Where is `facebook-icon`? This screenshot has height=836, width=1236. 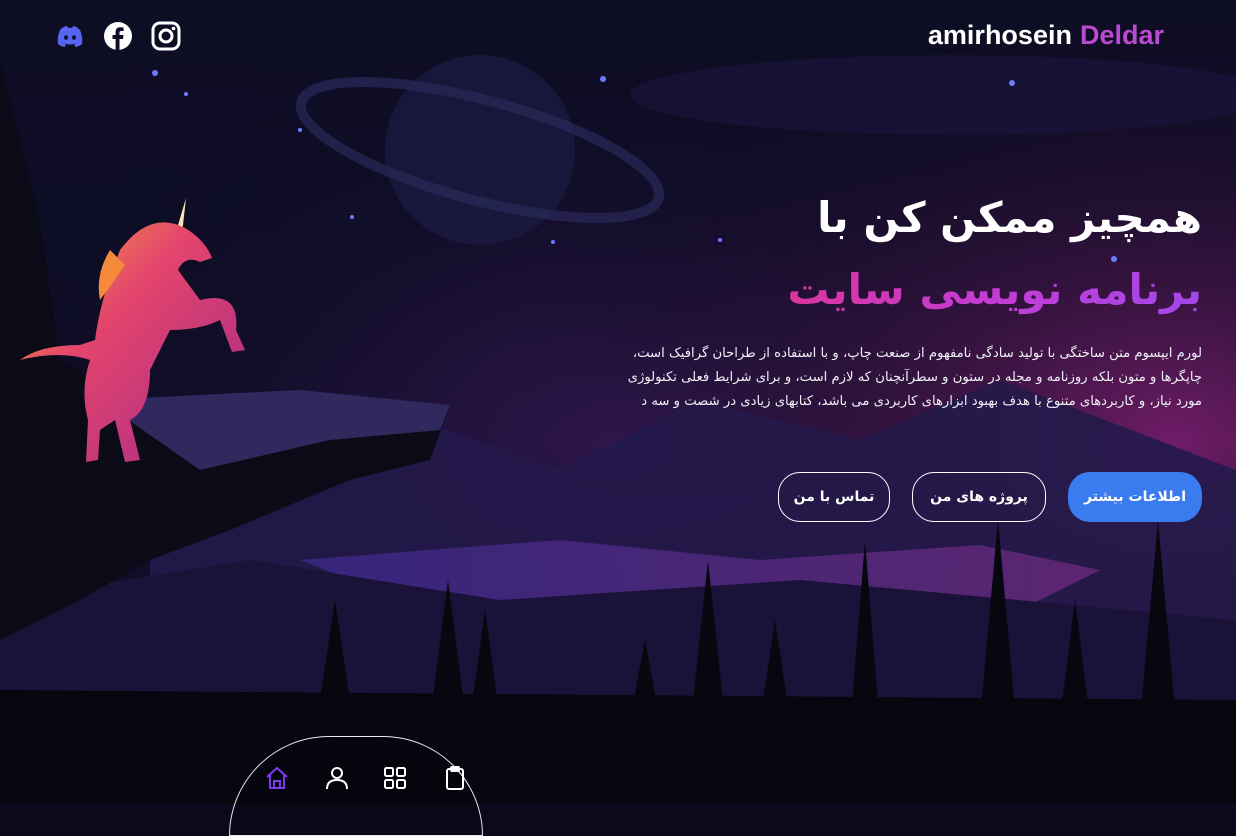
facebook-icon is located at coordinates (118, 36).